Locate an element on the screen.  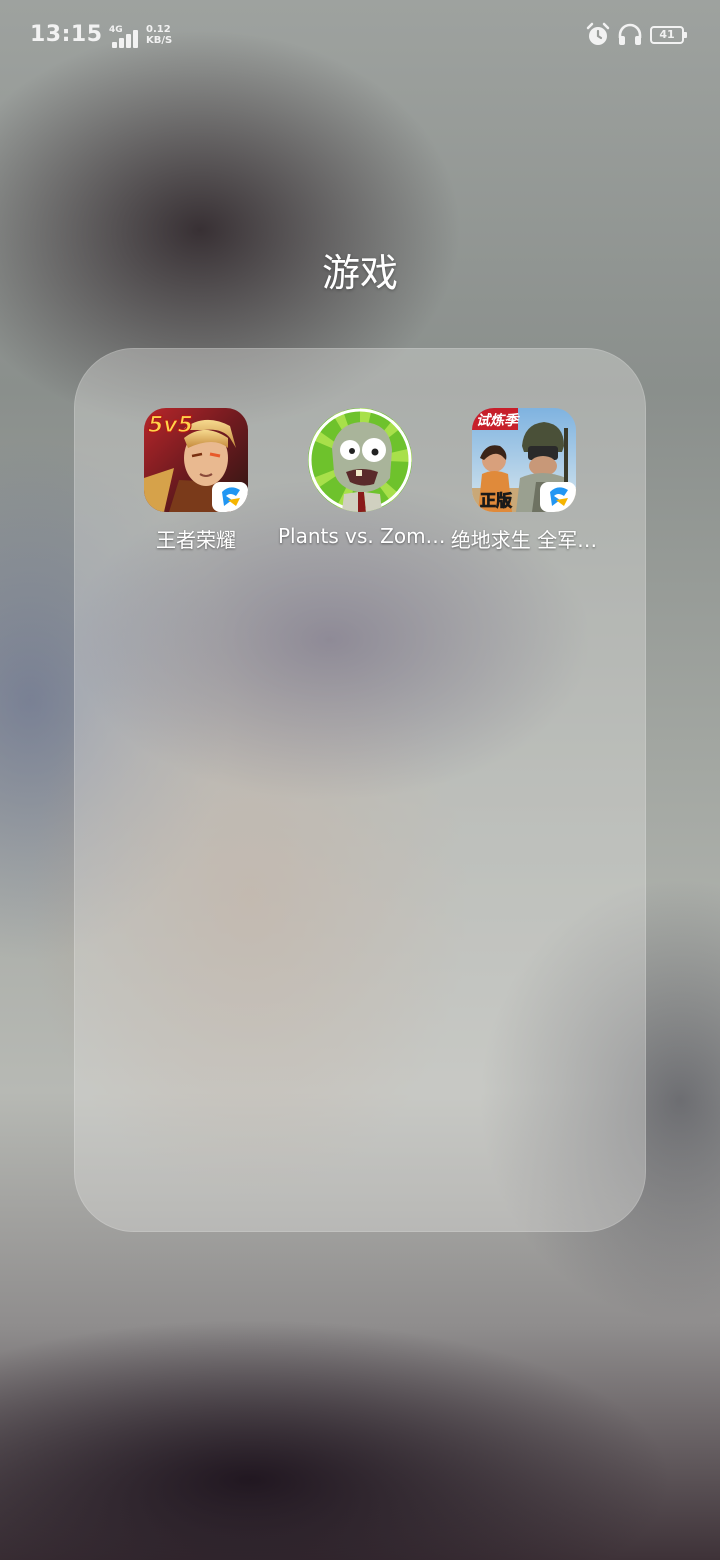
alarm-icon is located at coordinates (598, 33).